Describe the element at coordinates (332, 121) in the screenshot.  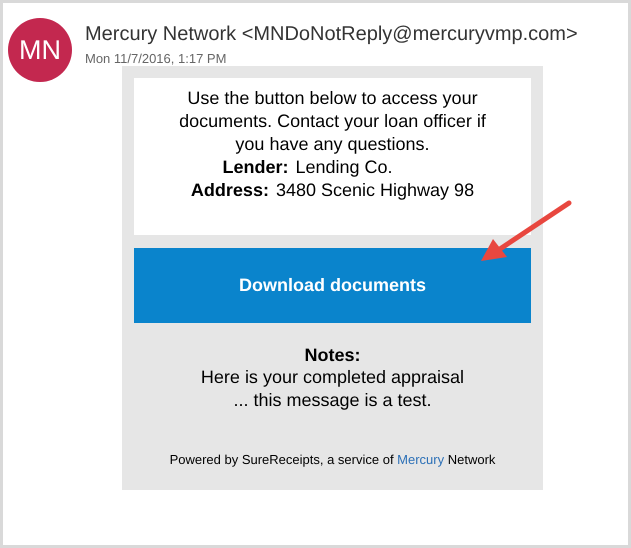
I see `intro-text: Use the button below to access your documents. Contact your loan officer if you have any questions.` at that location.